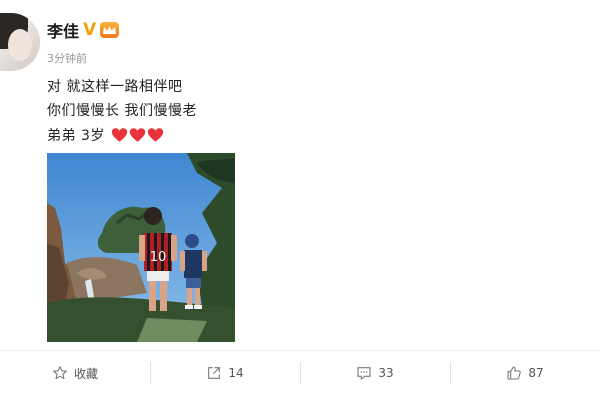 The image size is (600, 394). Describe the element at coordinates (90, 29) in the screenshot. I see `verified-badge-icon: V` at that location.